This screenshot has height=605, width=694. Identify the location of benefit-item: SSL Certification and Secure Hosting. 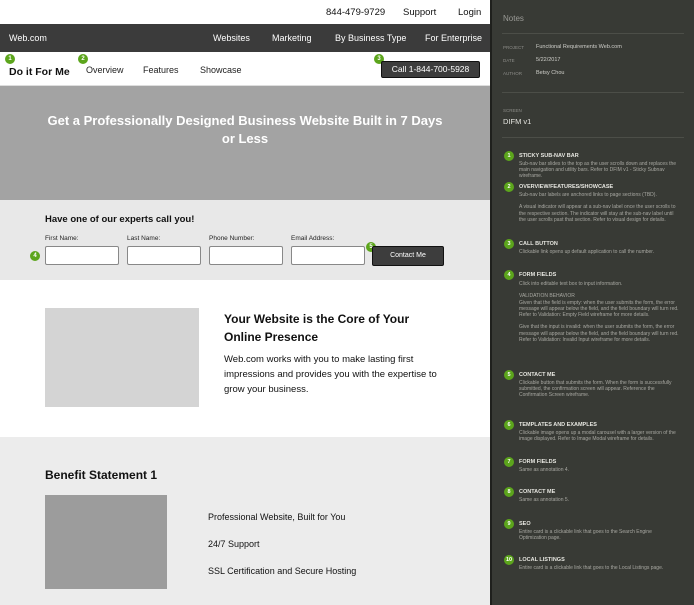
(282, 571).